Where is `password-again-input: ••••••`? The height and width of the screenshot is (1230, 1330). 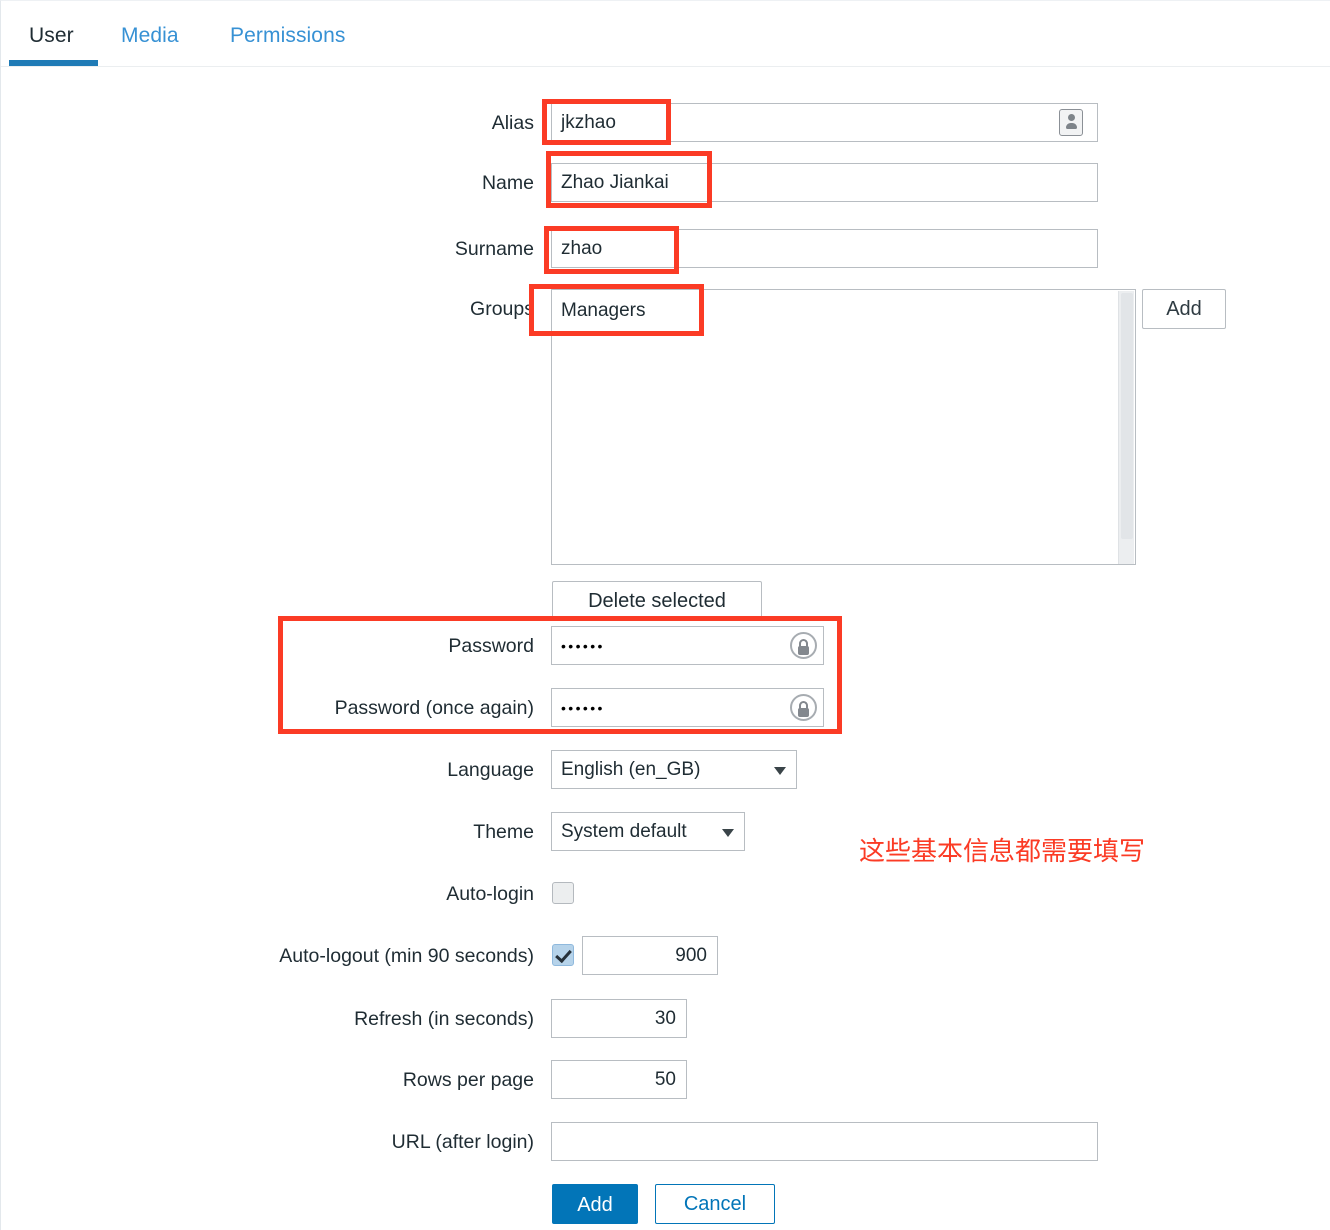
password-again-input: •••••• is located at coordinates (687, 707).